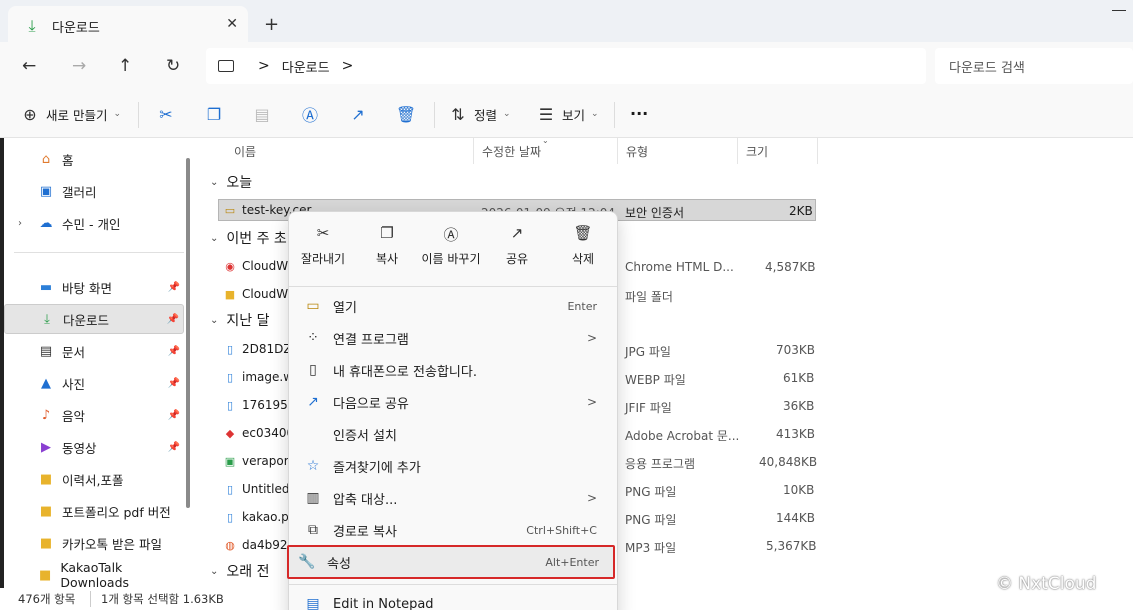 This screenshot has width=1133, height=610. What do you see at coordinates (655, 380) in the screenshot?
I see `file-type: WEBP 파일` at bounding box center [655, 380].